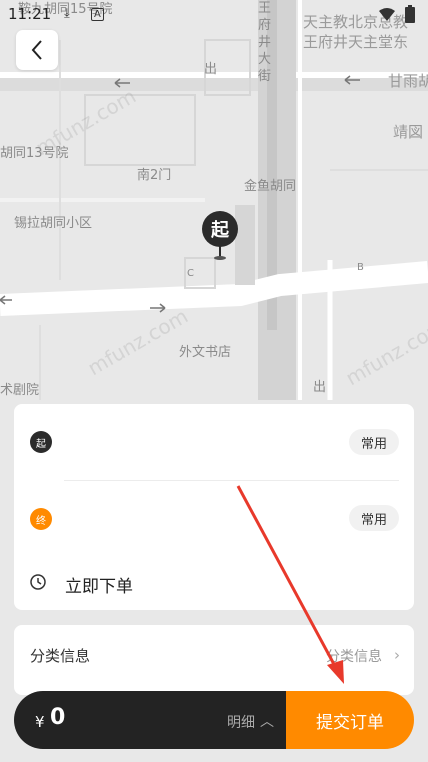 Image resolution: width=428 pixels, height=762 pixels. I want to click on annotation-arrow, so click(290, 584).